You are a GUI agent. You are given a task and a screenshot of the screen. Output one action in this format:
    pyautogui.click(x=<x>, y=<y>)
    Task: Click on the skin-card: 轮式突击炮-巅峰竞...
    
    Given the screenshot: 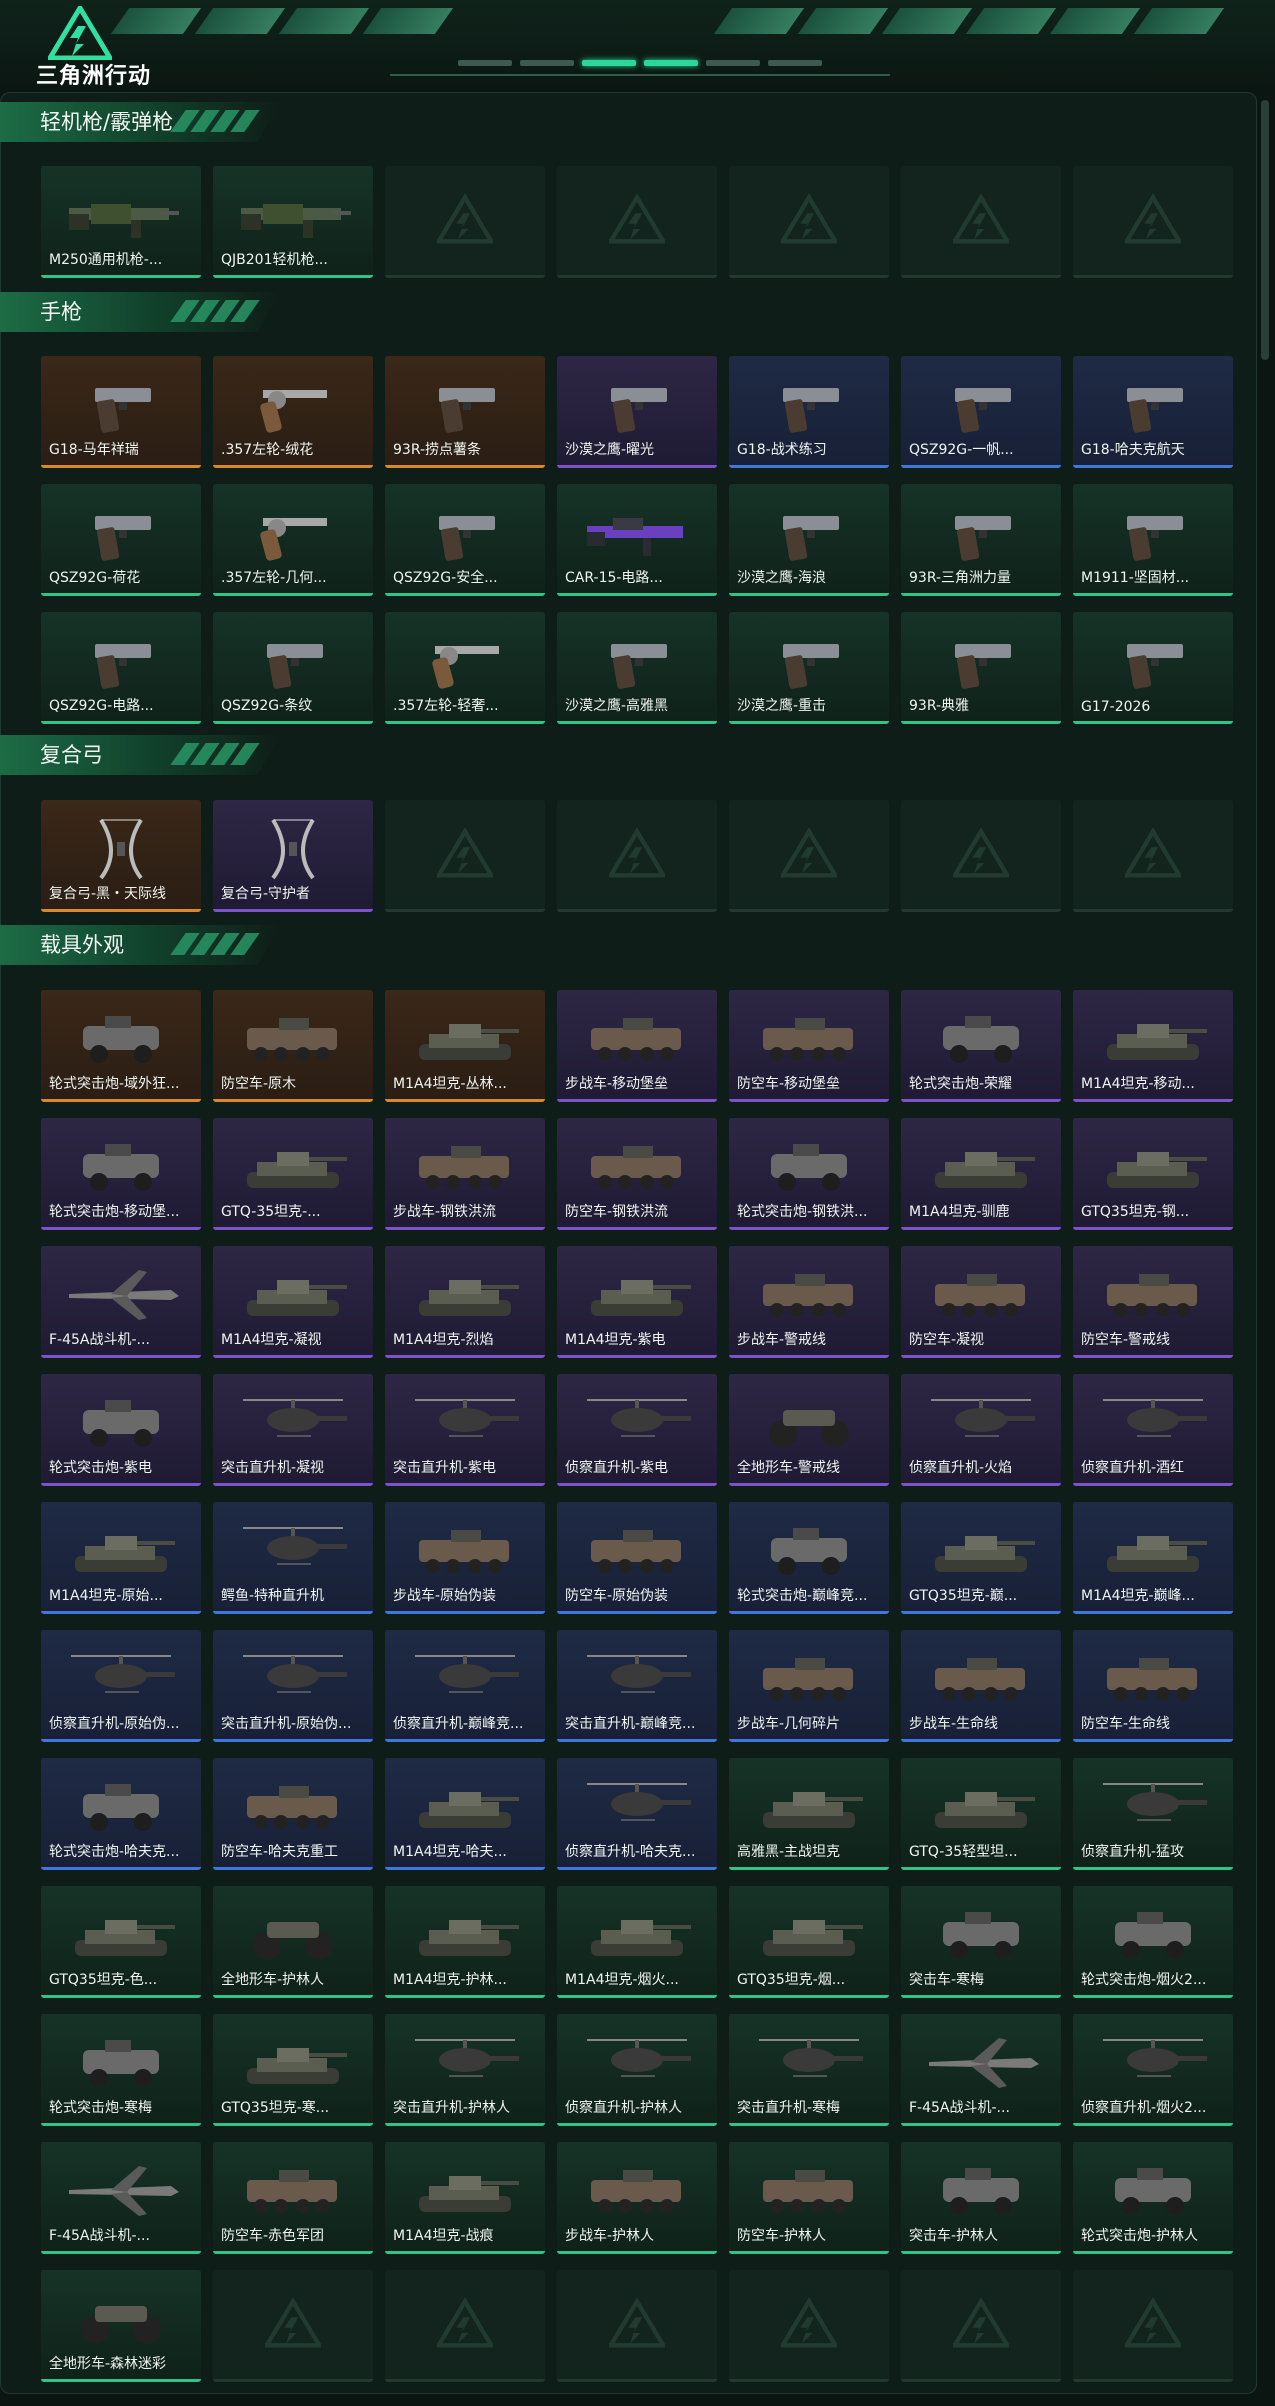 What is the action you would take?
    pyautogui.click(x=809, y=1558)
    